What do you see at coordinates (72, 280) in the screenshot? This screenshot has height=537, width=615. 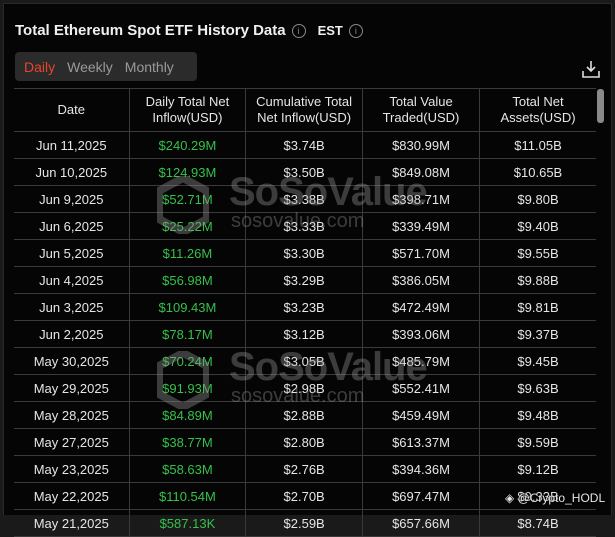 I see `date-cell: Jun 4,2025` at bounding box center [72, 280].